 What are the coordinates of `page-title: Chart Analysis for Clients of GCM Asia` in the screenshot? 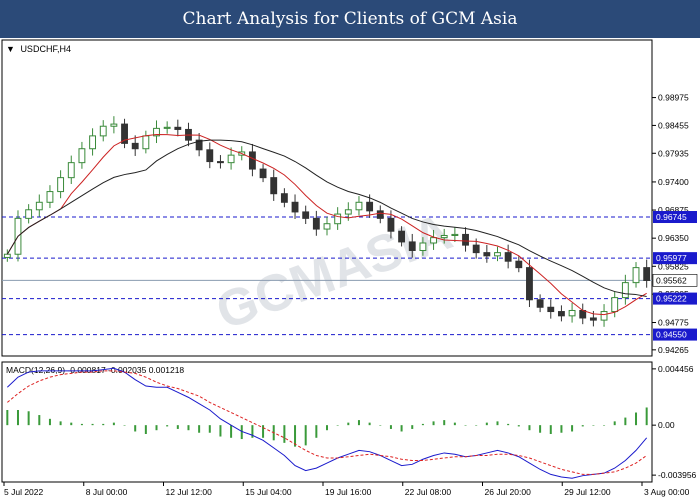 It's located at (350, 19).